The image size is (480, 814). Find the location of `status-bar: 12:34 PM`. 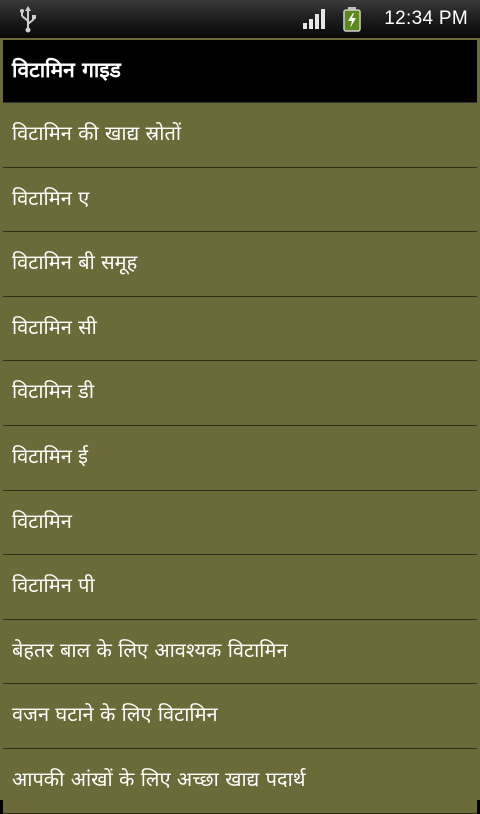

status-bar: 12:34 PM is located at coordinates (240, 19).